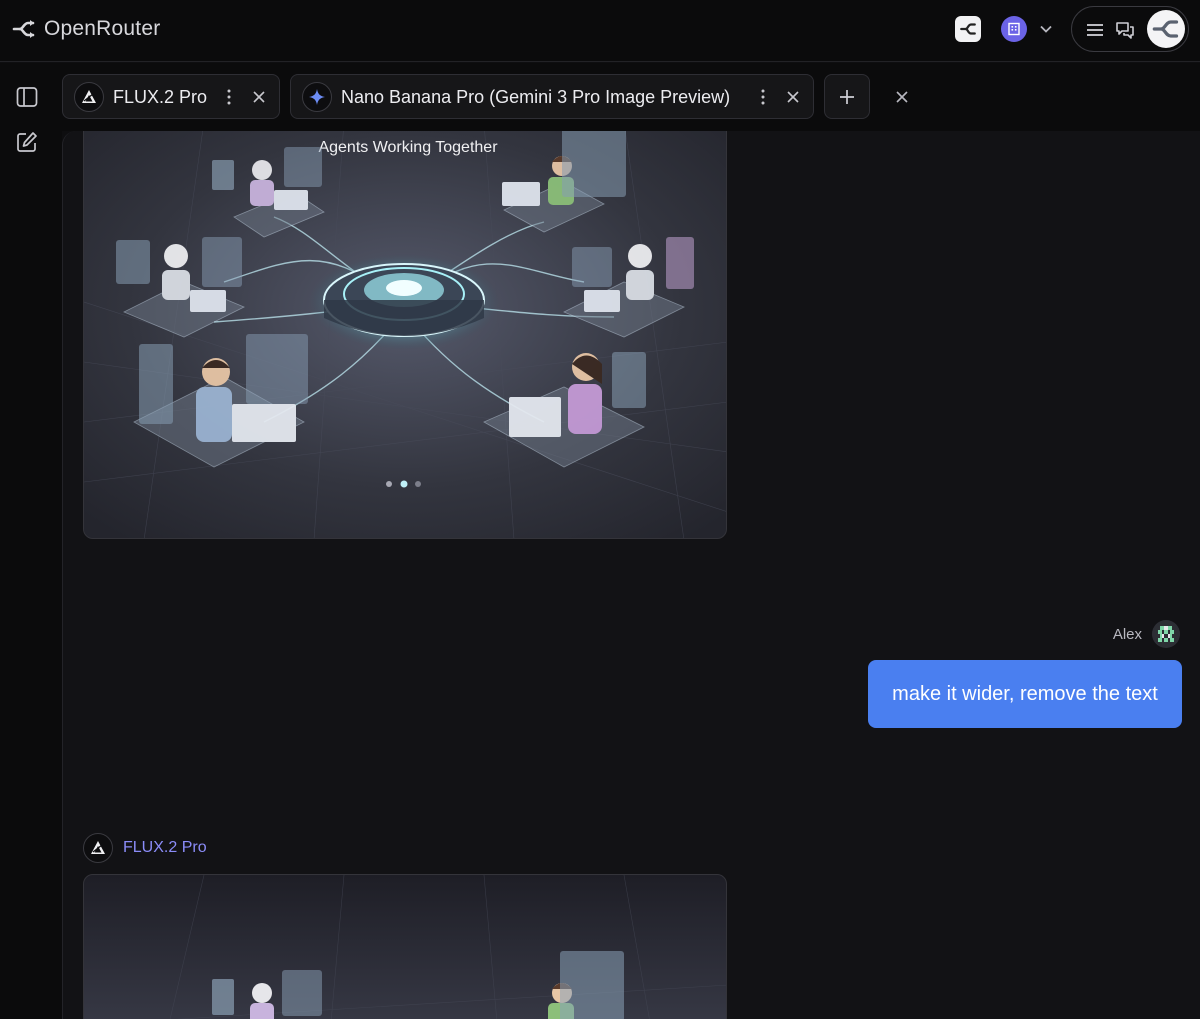 The width and height of the screenshot is (1200, 1019). I want to click on tab-label: FLUX.2 Pro, so click(160, 97).